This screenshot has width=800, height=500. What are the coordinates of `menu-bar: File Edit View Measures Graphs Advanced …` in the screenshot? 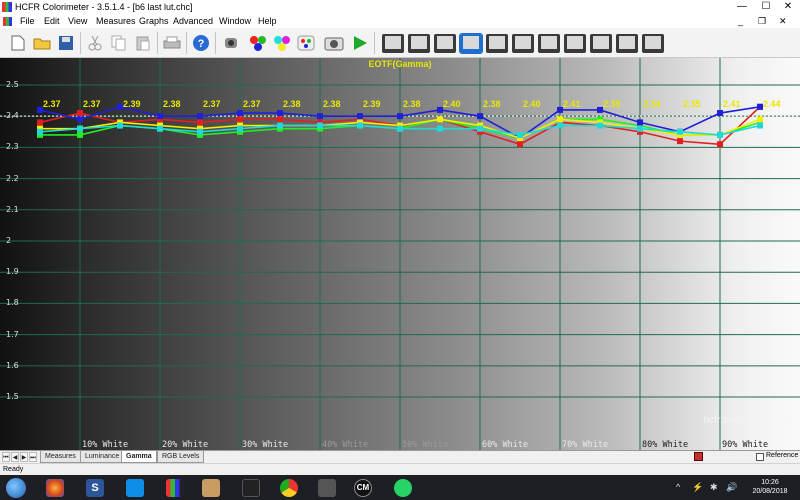 It's located at (400, 21).